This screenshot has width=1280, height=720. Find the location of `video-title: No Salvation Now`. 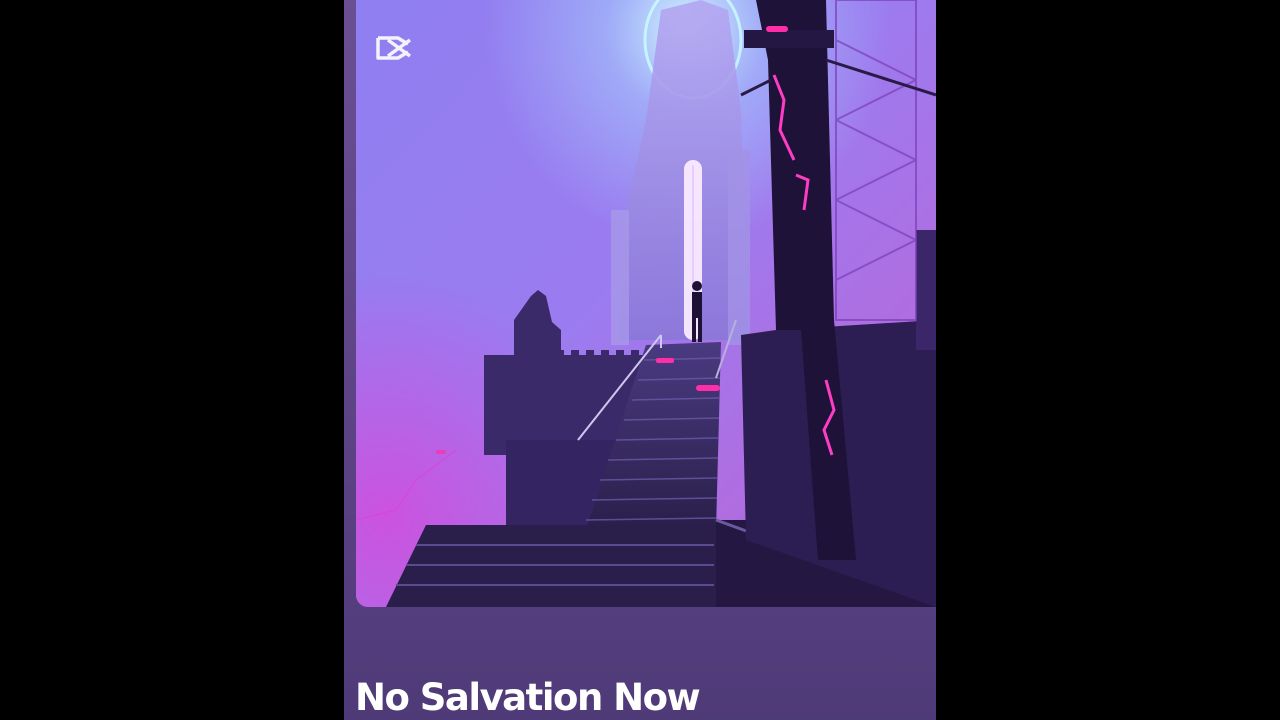

video-title: No Salvation Now is located at coordinates (528, 697).